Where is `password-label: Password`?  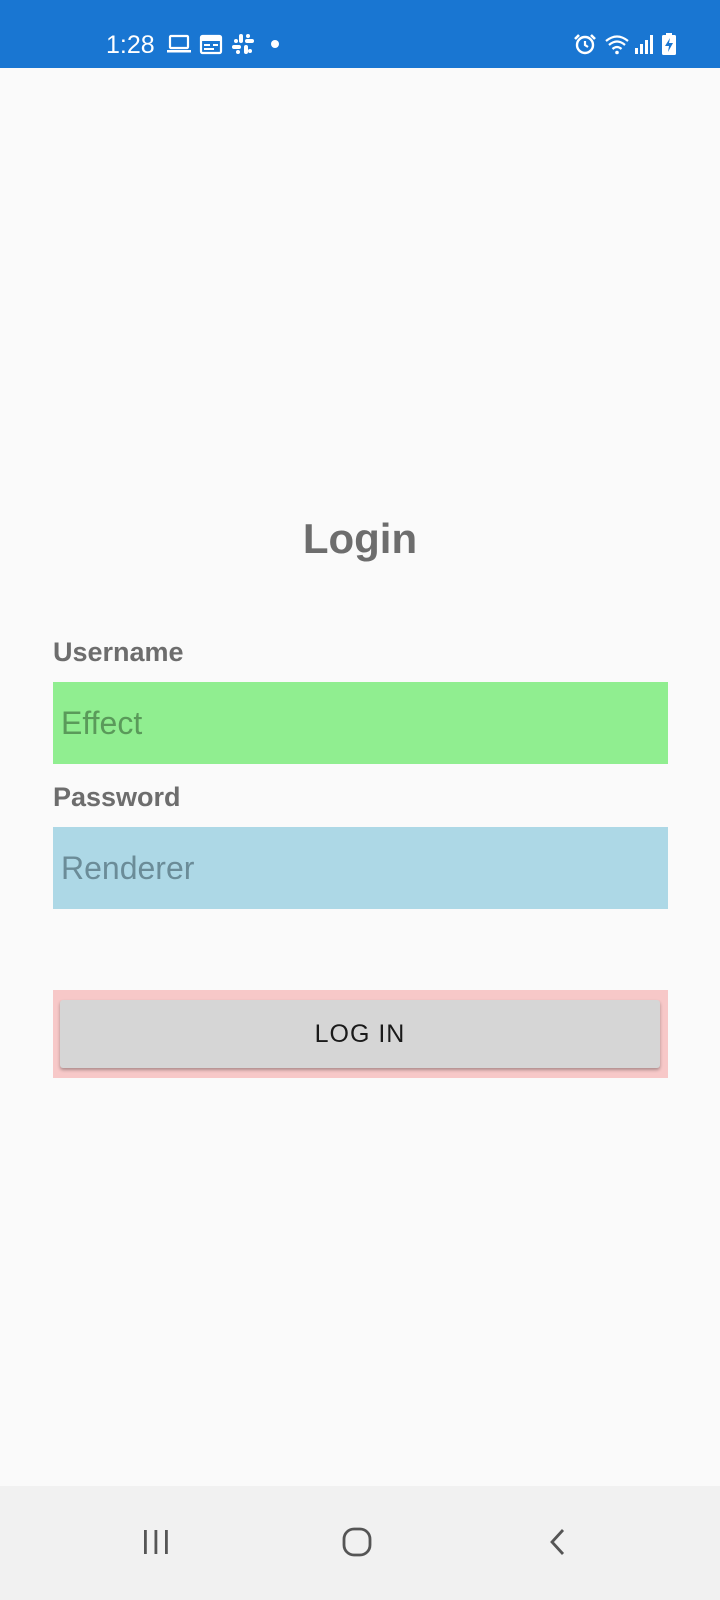
password-label: Password is located at coordinates (117, 797).